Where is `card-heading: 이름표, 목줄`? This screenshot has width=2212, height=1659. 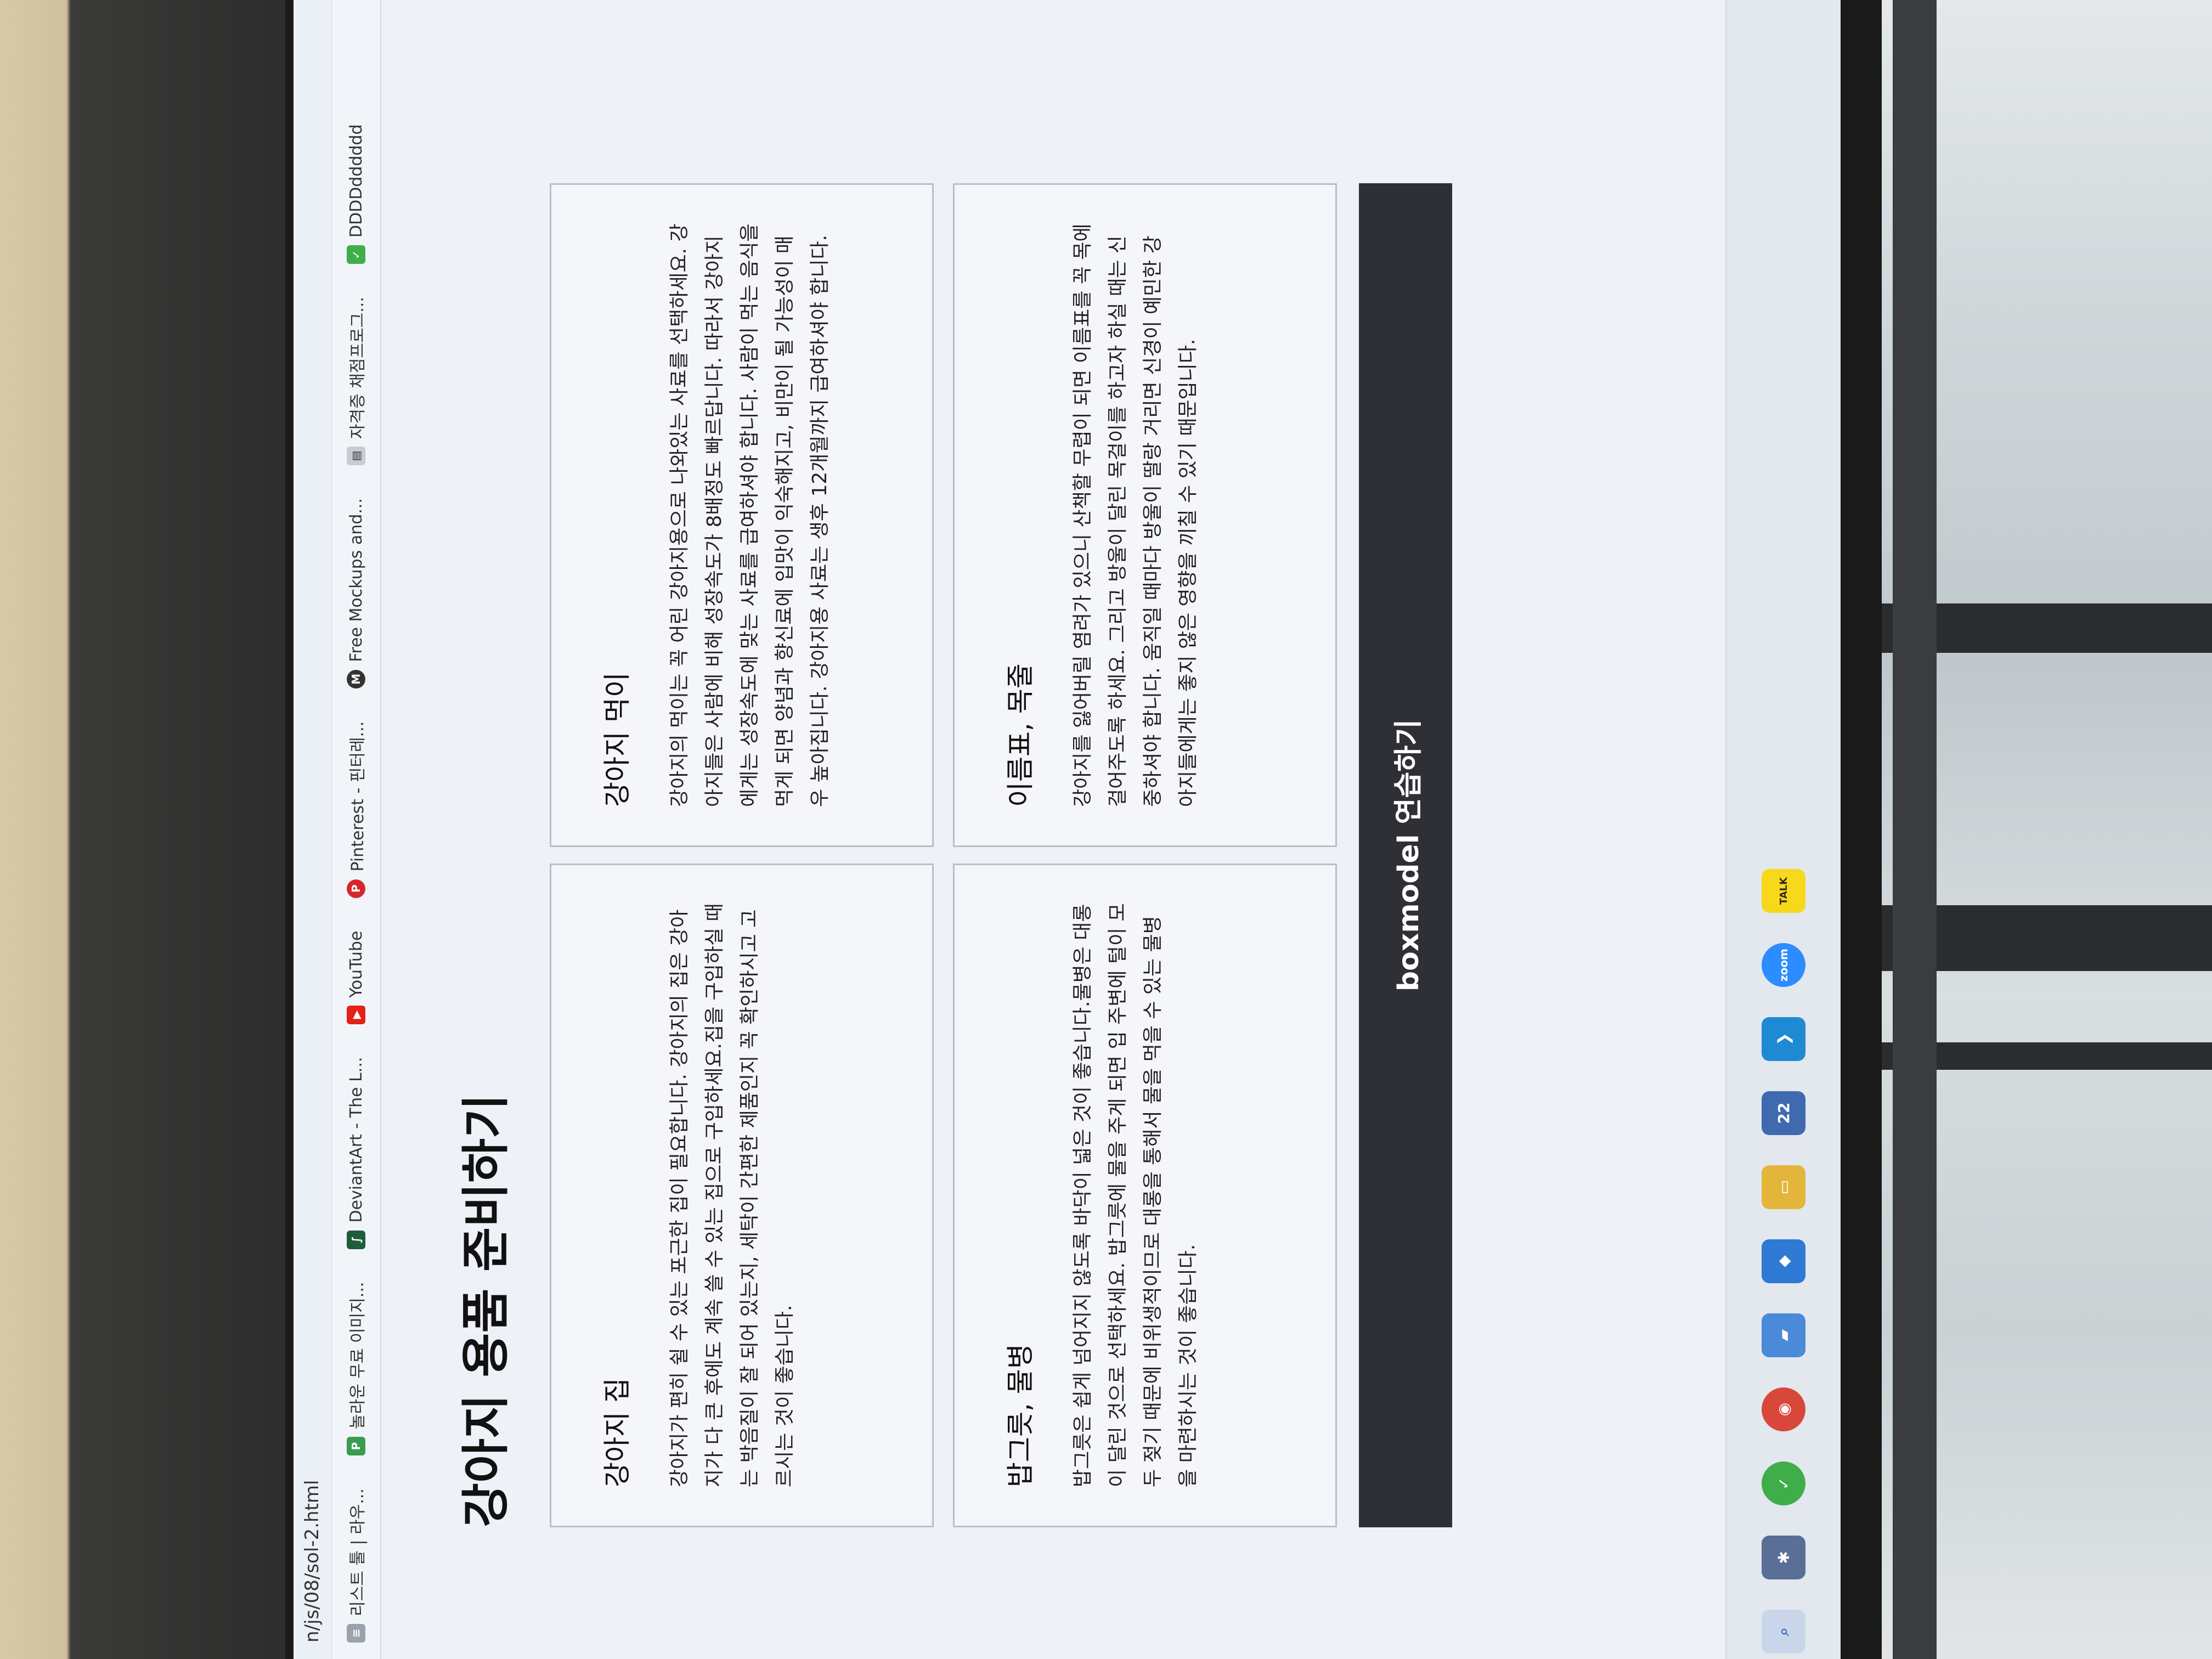
card-heading: 이름표, 목줄 is located at coordinates (1021, 735).